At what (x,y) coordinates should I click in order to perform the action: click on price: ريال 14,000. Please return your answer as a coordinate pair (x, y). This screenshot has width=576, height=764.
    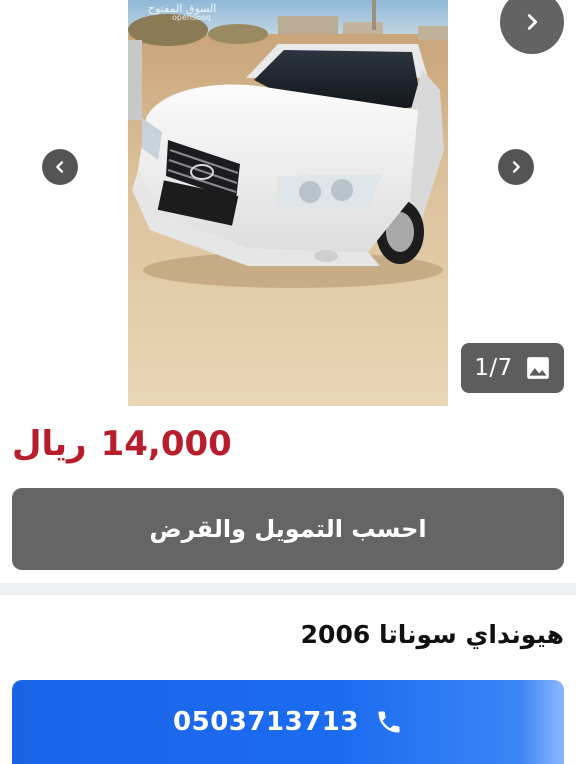
    Looking at the image, I should click on (122, 444).